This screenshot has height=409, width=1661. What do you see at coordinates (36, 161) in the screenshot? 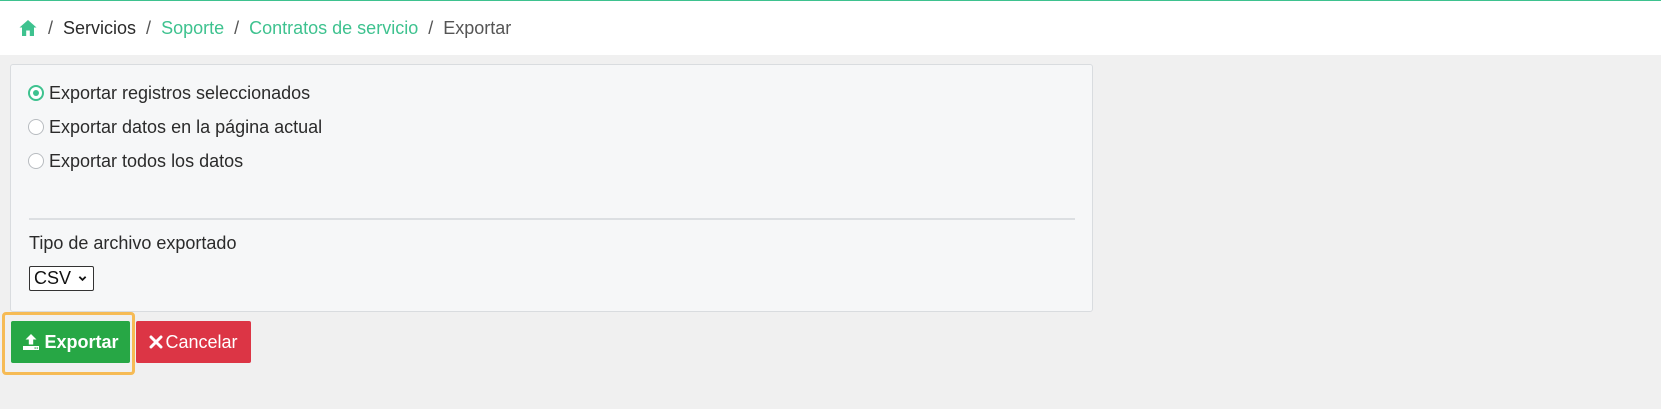
I see `radio-all-data` at bounding box center [36, 161].